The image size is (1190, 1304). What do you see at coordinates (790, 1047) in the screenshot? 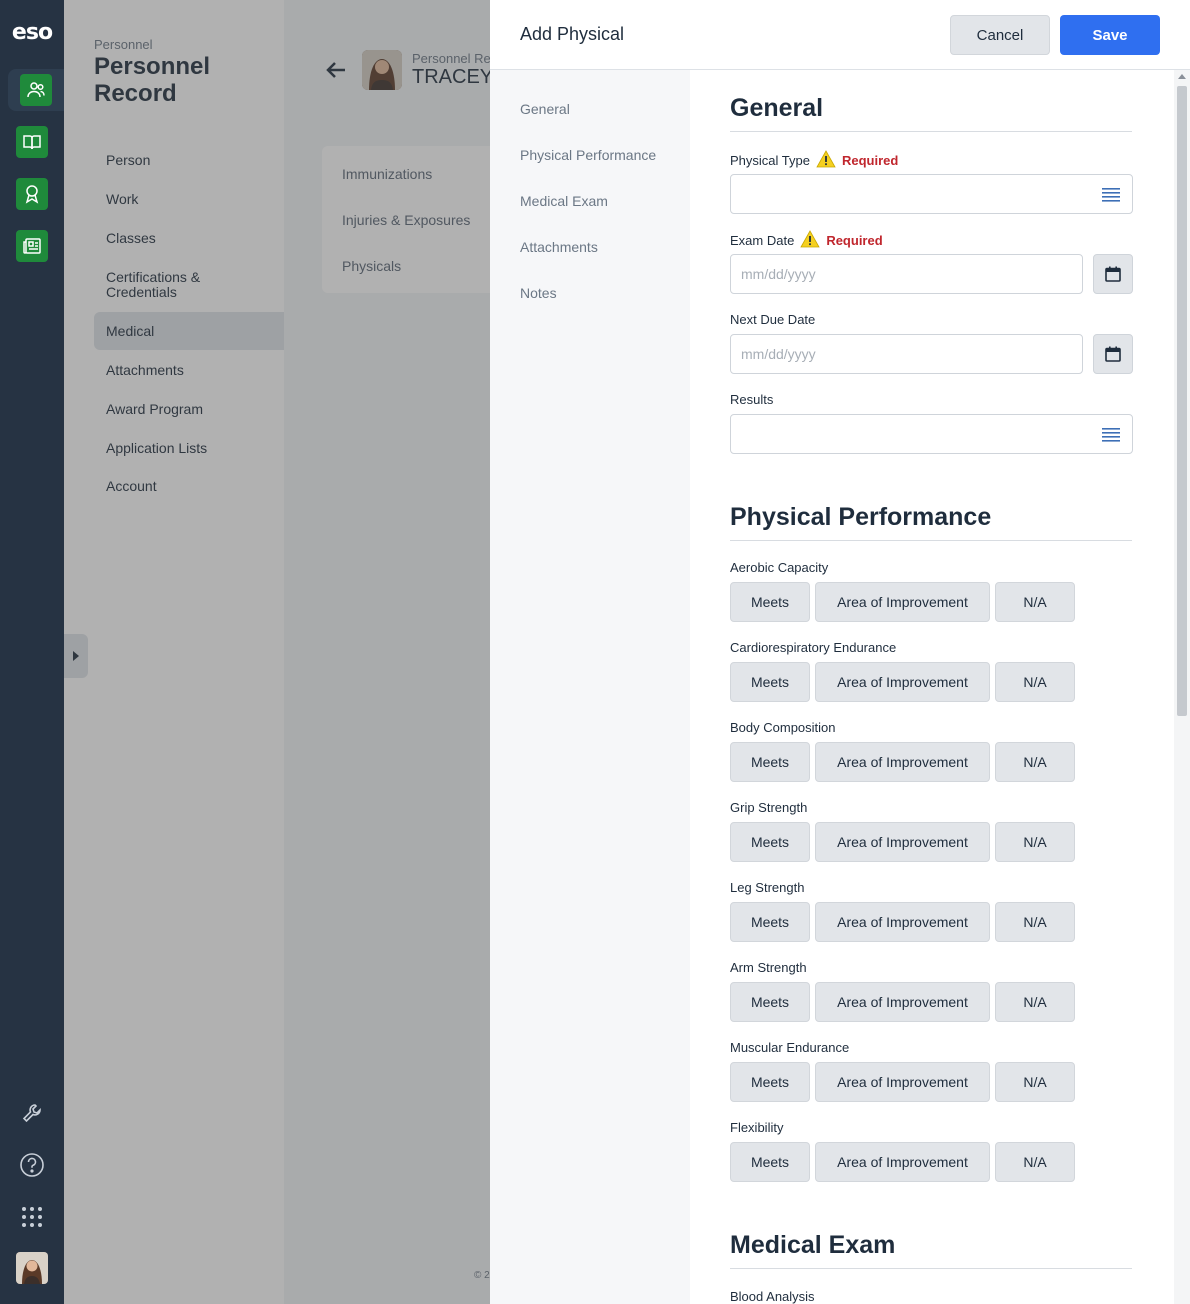
I see `metric-label: Muscular Endurance` at bounding box center [790, 1047].